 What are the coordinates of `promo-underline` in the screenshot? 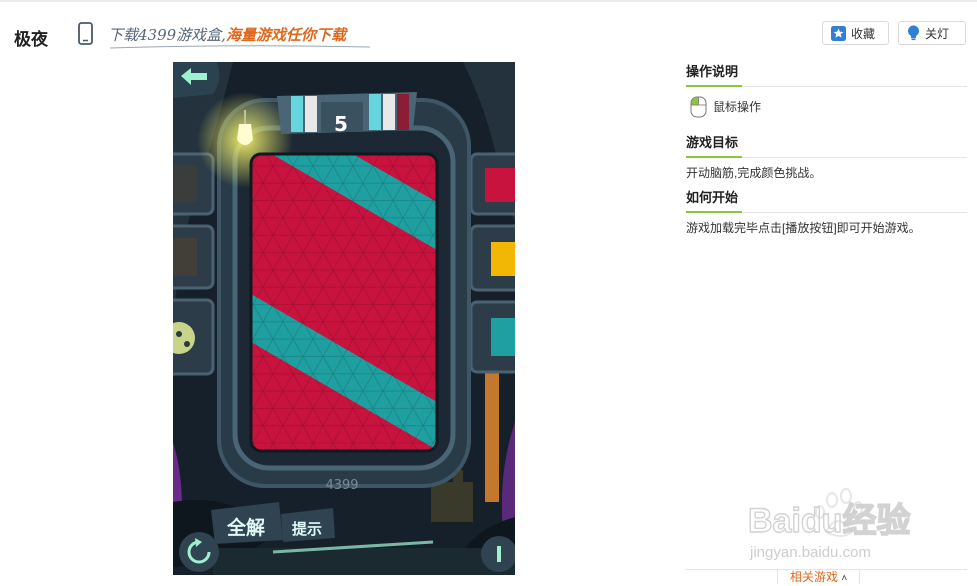 It's located at (240, 47).